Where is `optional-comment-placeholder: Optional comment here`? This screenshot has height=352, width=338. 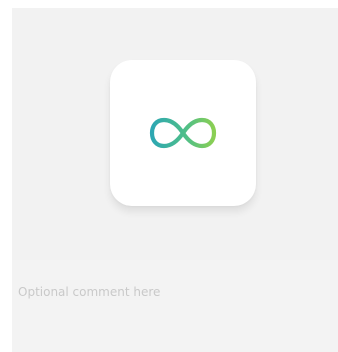
optional-comment-placeholder: Optional comment here is located at coordinates (168, 292).